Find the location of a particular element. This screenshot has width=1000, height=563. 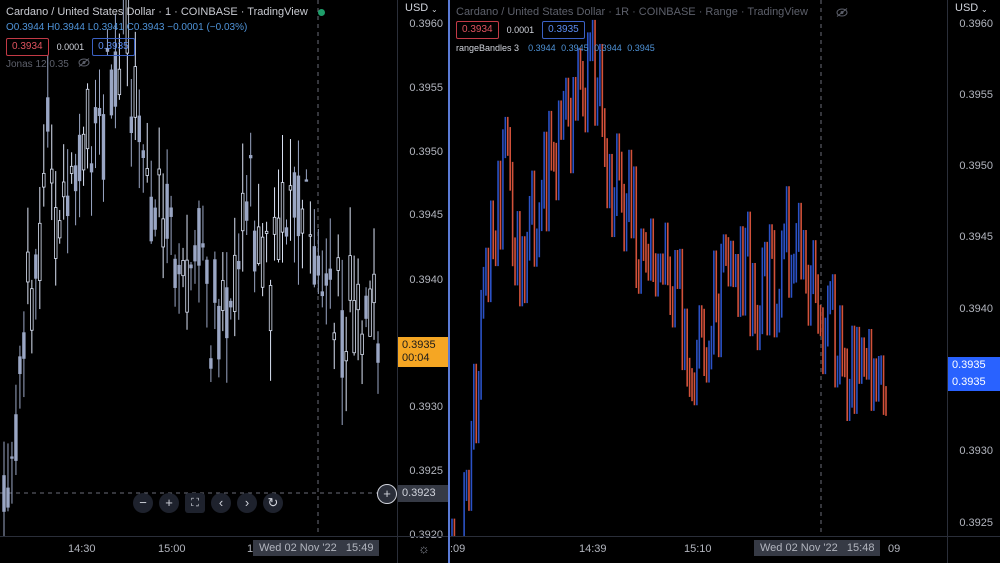

scroll-forward-button: › is located at coordinates (247, 503).